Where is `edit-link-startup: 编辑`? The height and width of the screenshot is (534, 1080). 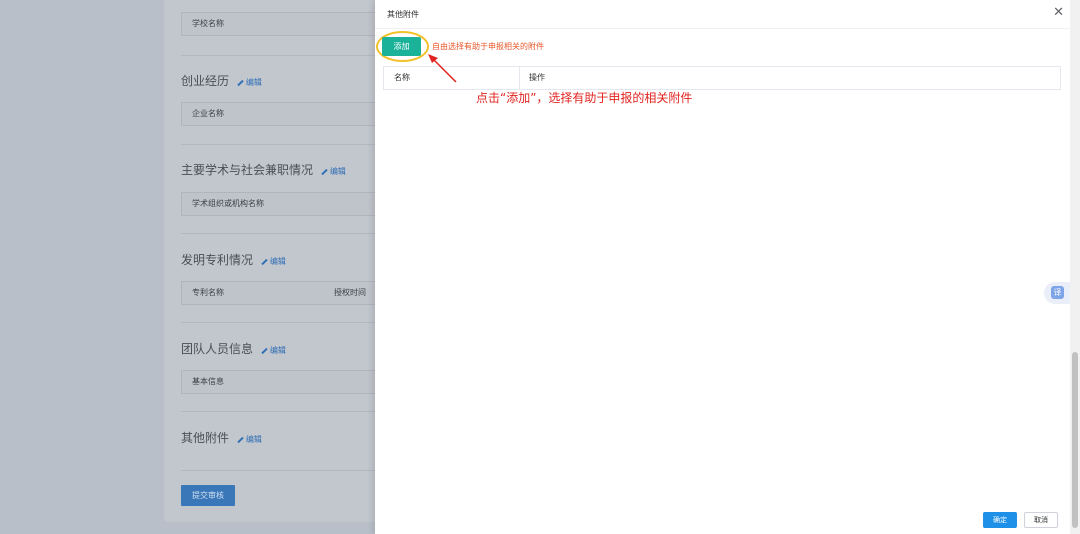 edit-link-startup: 编辑 is located at coordinates (249, 82).